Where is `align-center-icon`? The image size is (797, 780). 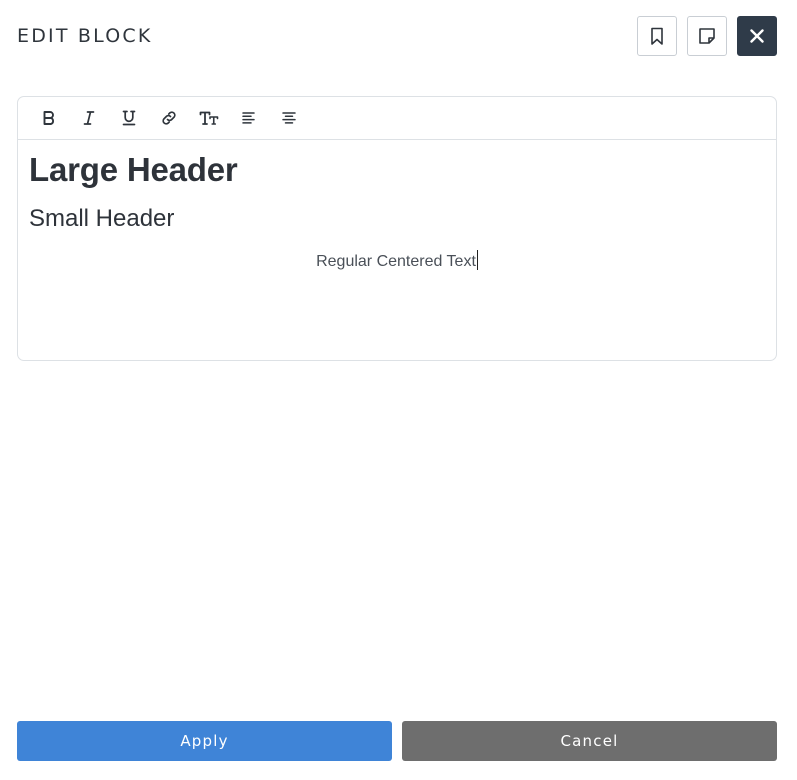 align-center-icon is located at coordinates (289, 118).